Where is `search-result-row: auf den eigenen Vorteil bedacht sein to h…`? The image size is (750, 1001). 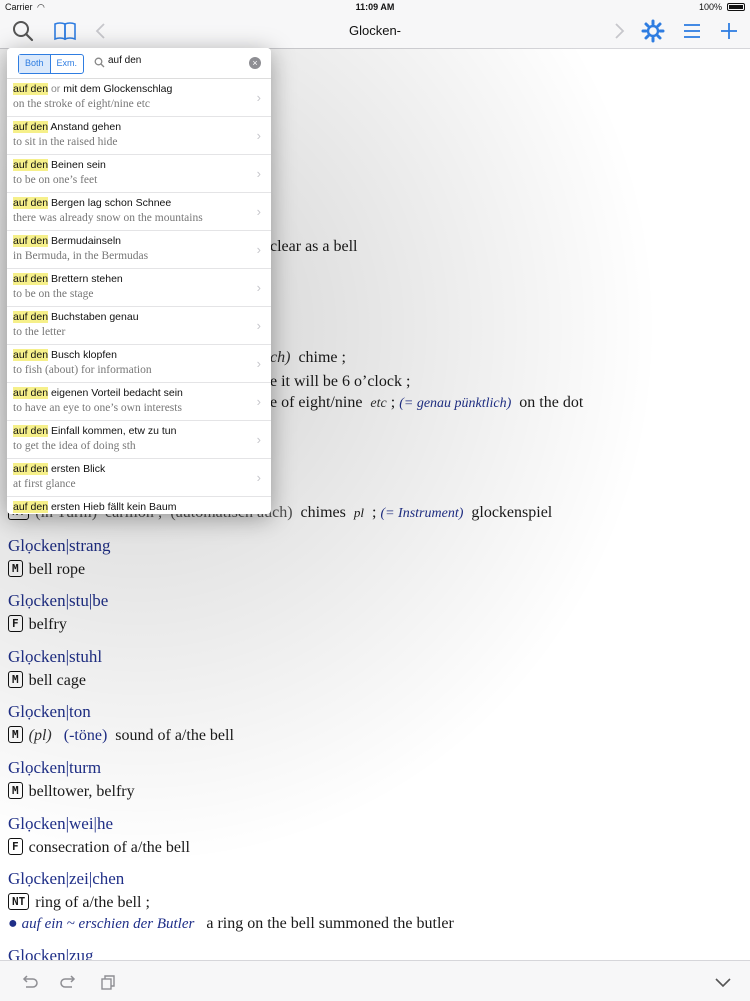 search-result-row: auf den eigenen Vorteil bedacht sein to h… is located at coordinates (139, 402).